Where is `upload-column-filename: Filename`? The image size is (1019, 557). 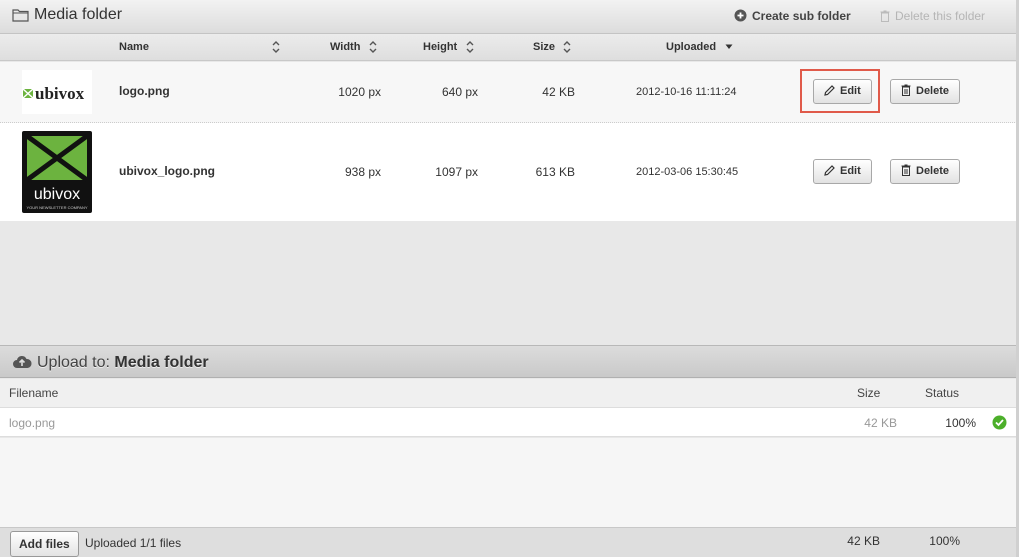
upload-column-filename: Filename is located at coordinates (34, 393).